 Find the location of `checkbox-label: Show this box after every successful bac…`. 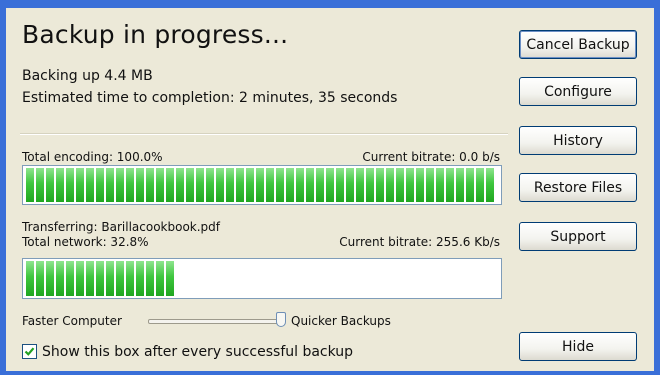

checkbox-label: Show this box after every successful bac… is located at coordinates (197, 352).